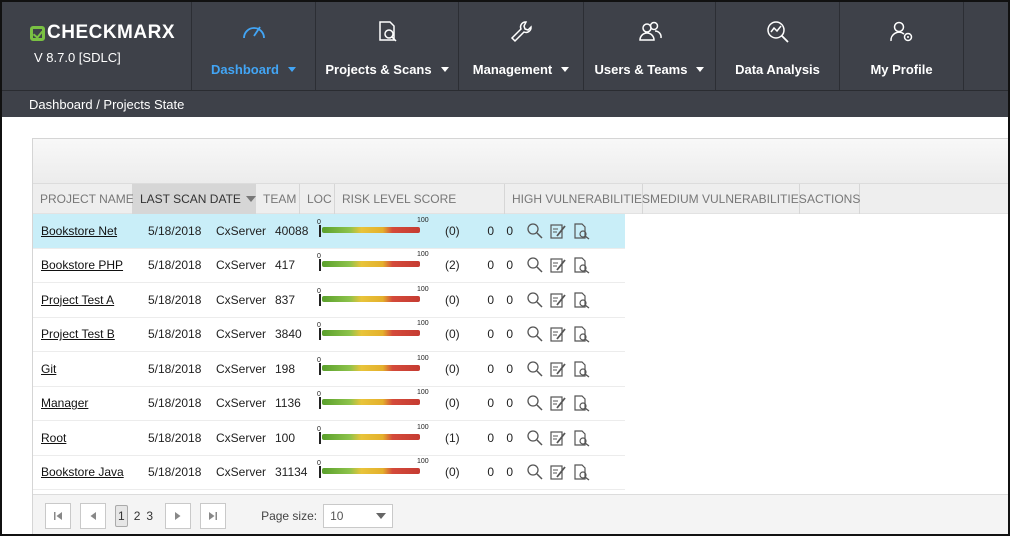  Describe the element at coordinates (149, 516) in the screenshot. I see `page-number-3: 3` at that location.